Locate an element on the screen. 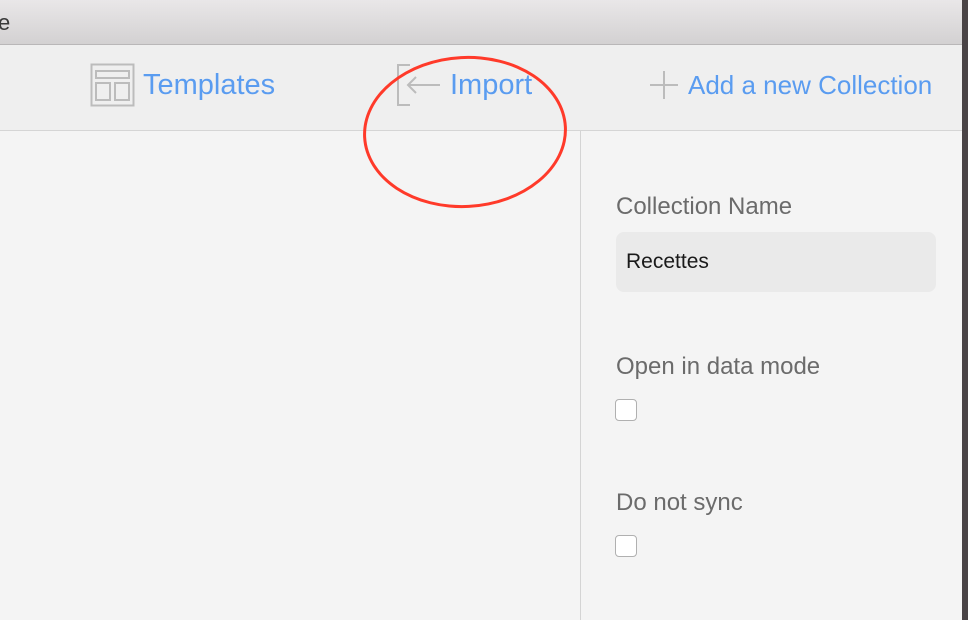 The width and height of the screenshot is (968, 620). templates-label: Templates is located at coordinates (209, 84).